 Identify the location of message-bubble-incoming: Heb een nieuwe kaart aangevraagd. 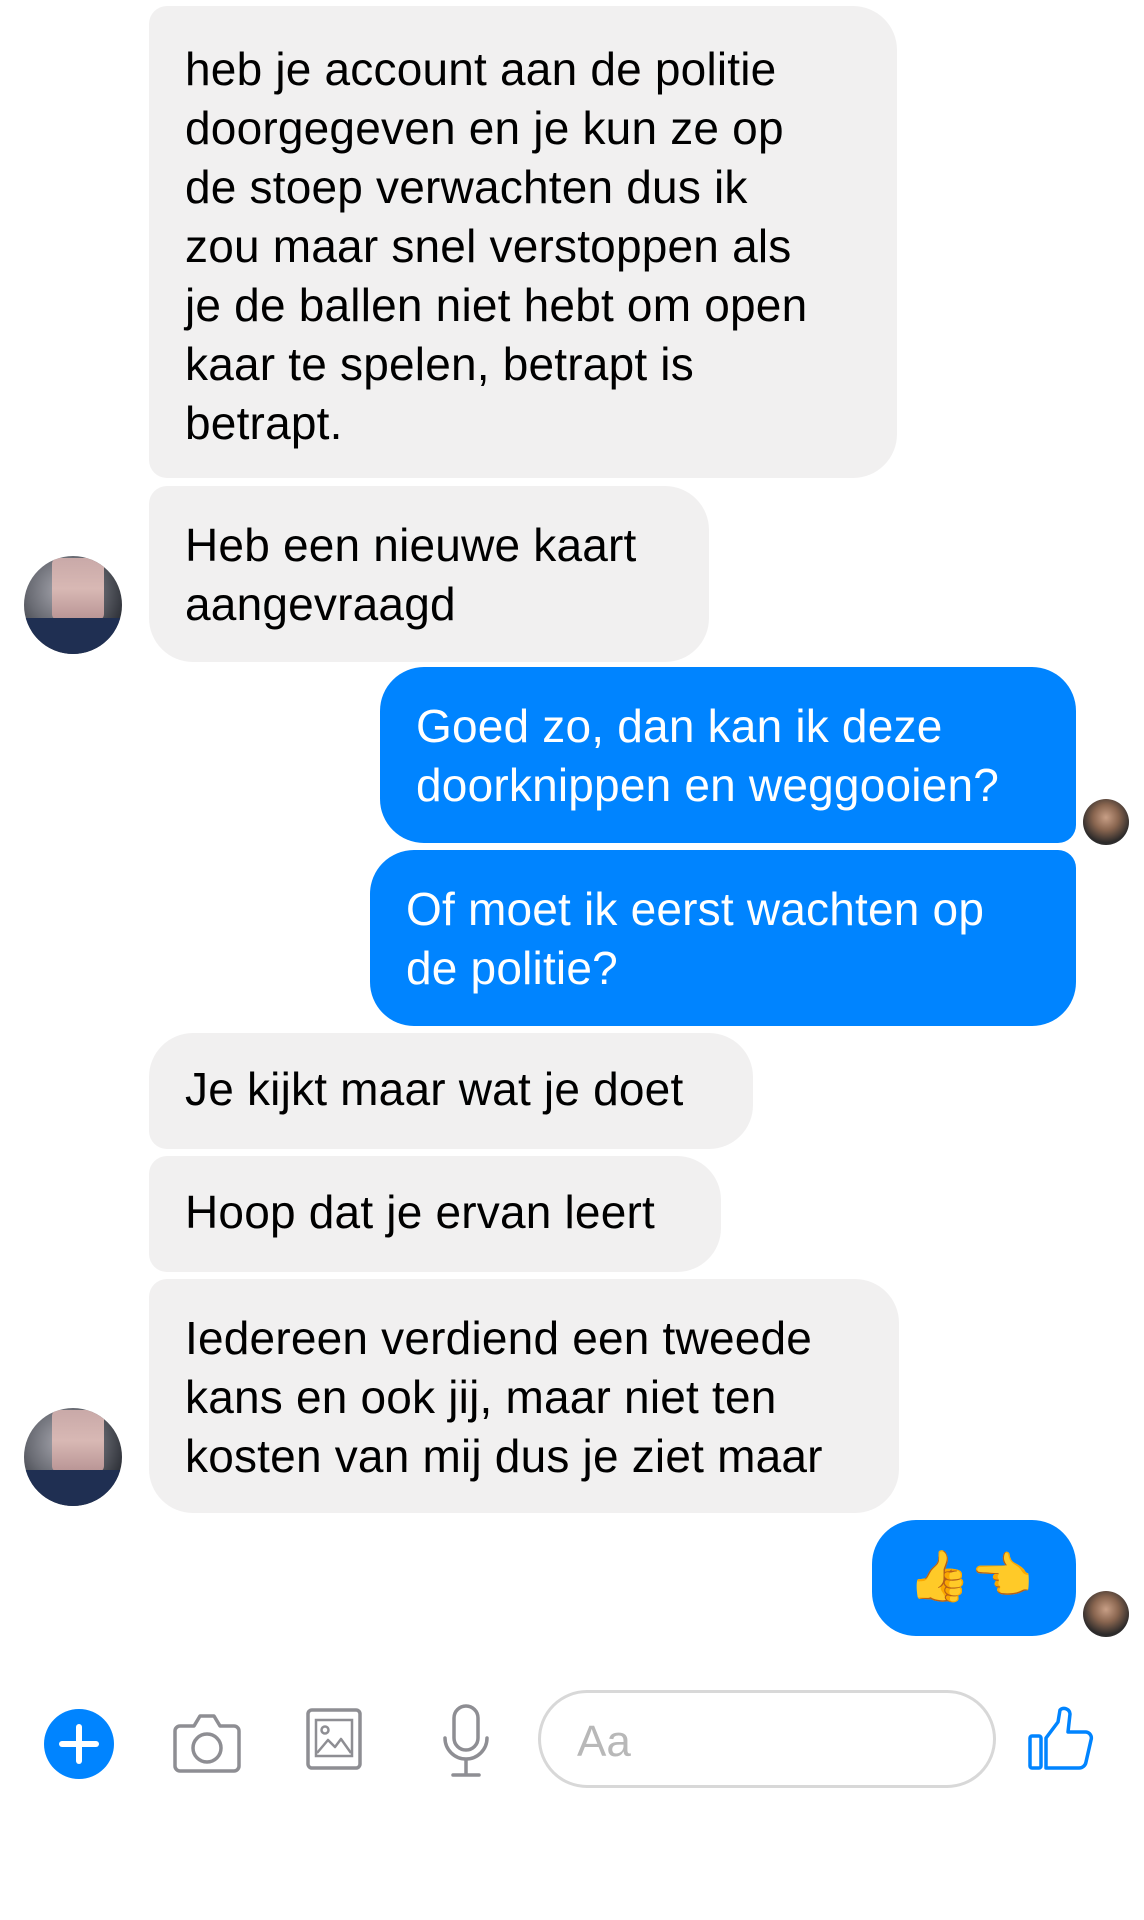
(429, 574).